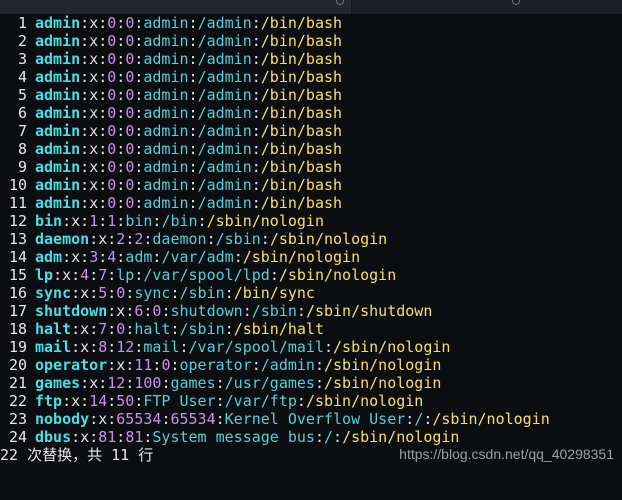 The image size is (622, 500). What do you see at coordinates (311, 257) in the screenshot?
I see `code-line: 14 adm:x:3:4:adm:/var/adm:/sbin/nologin` at bounding box center [311, 257].